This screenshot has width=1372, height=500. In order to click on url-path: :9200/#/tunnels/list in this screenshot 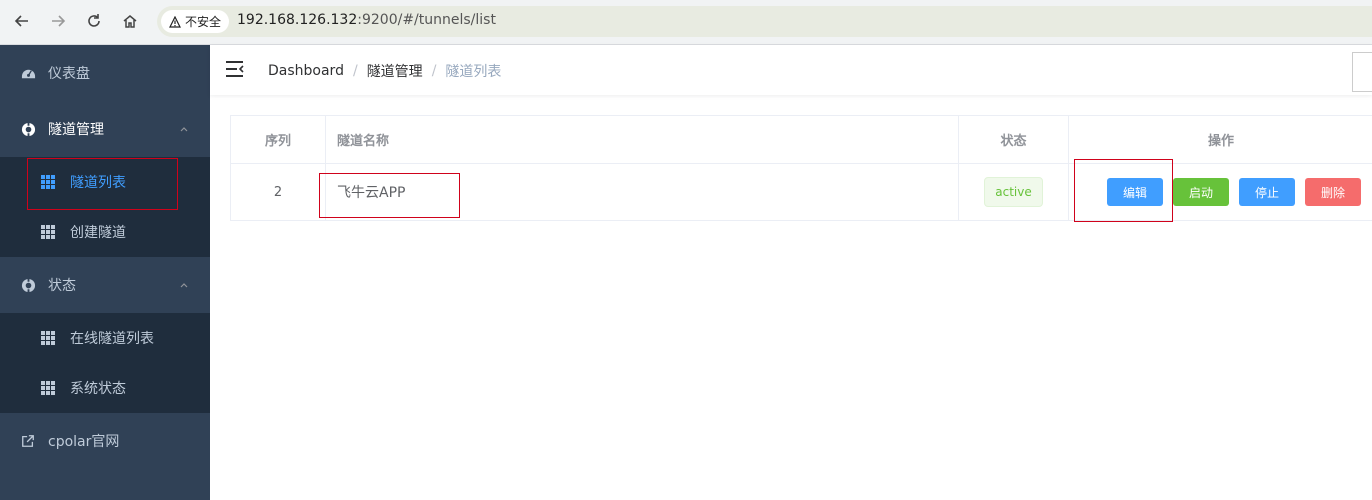, I will do `click(426, 20)`.